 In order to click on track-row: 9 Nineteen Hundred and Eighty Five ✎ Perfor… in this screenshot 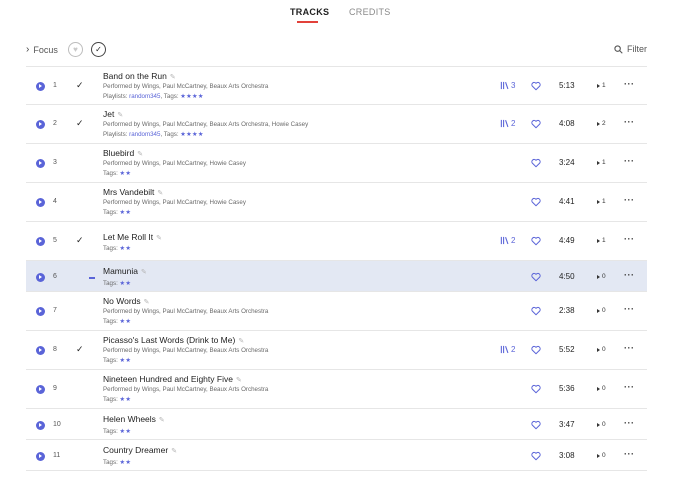, I will do `click(336, 389)`.